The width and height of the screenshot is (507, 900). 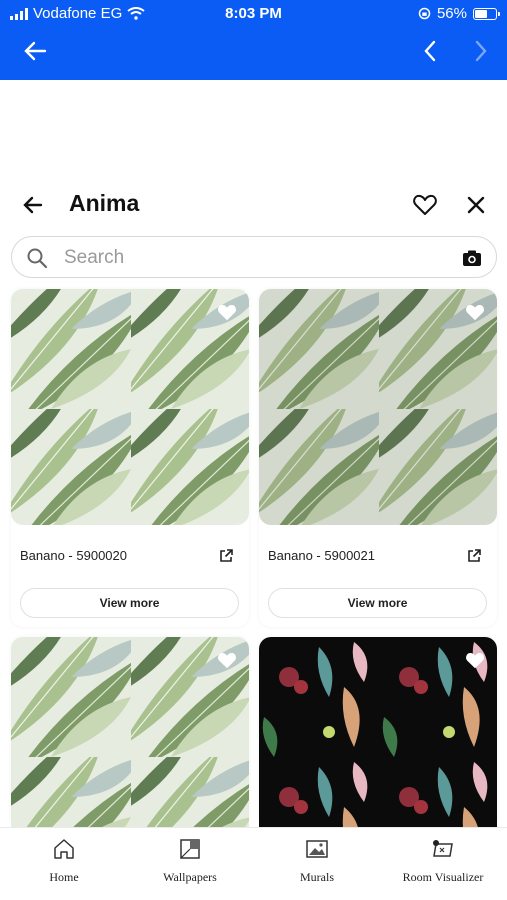 I want to click on battery-icon, so click(x=486, y=13).